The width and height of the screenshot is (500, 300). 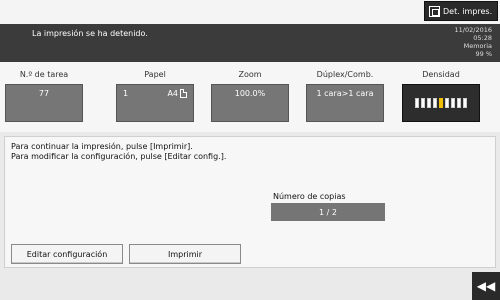 I want to click on density-meter, so click(x=441, y=103).